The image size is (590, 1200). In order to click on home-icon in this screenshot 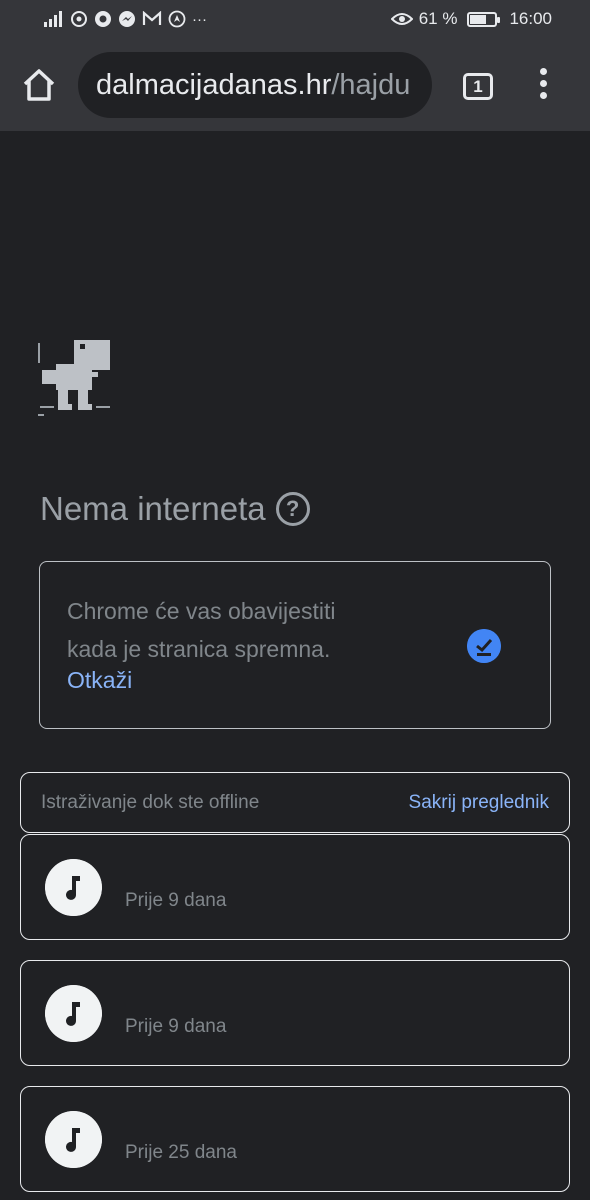, I will do `click(39, 85)`.